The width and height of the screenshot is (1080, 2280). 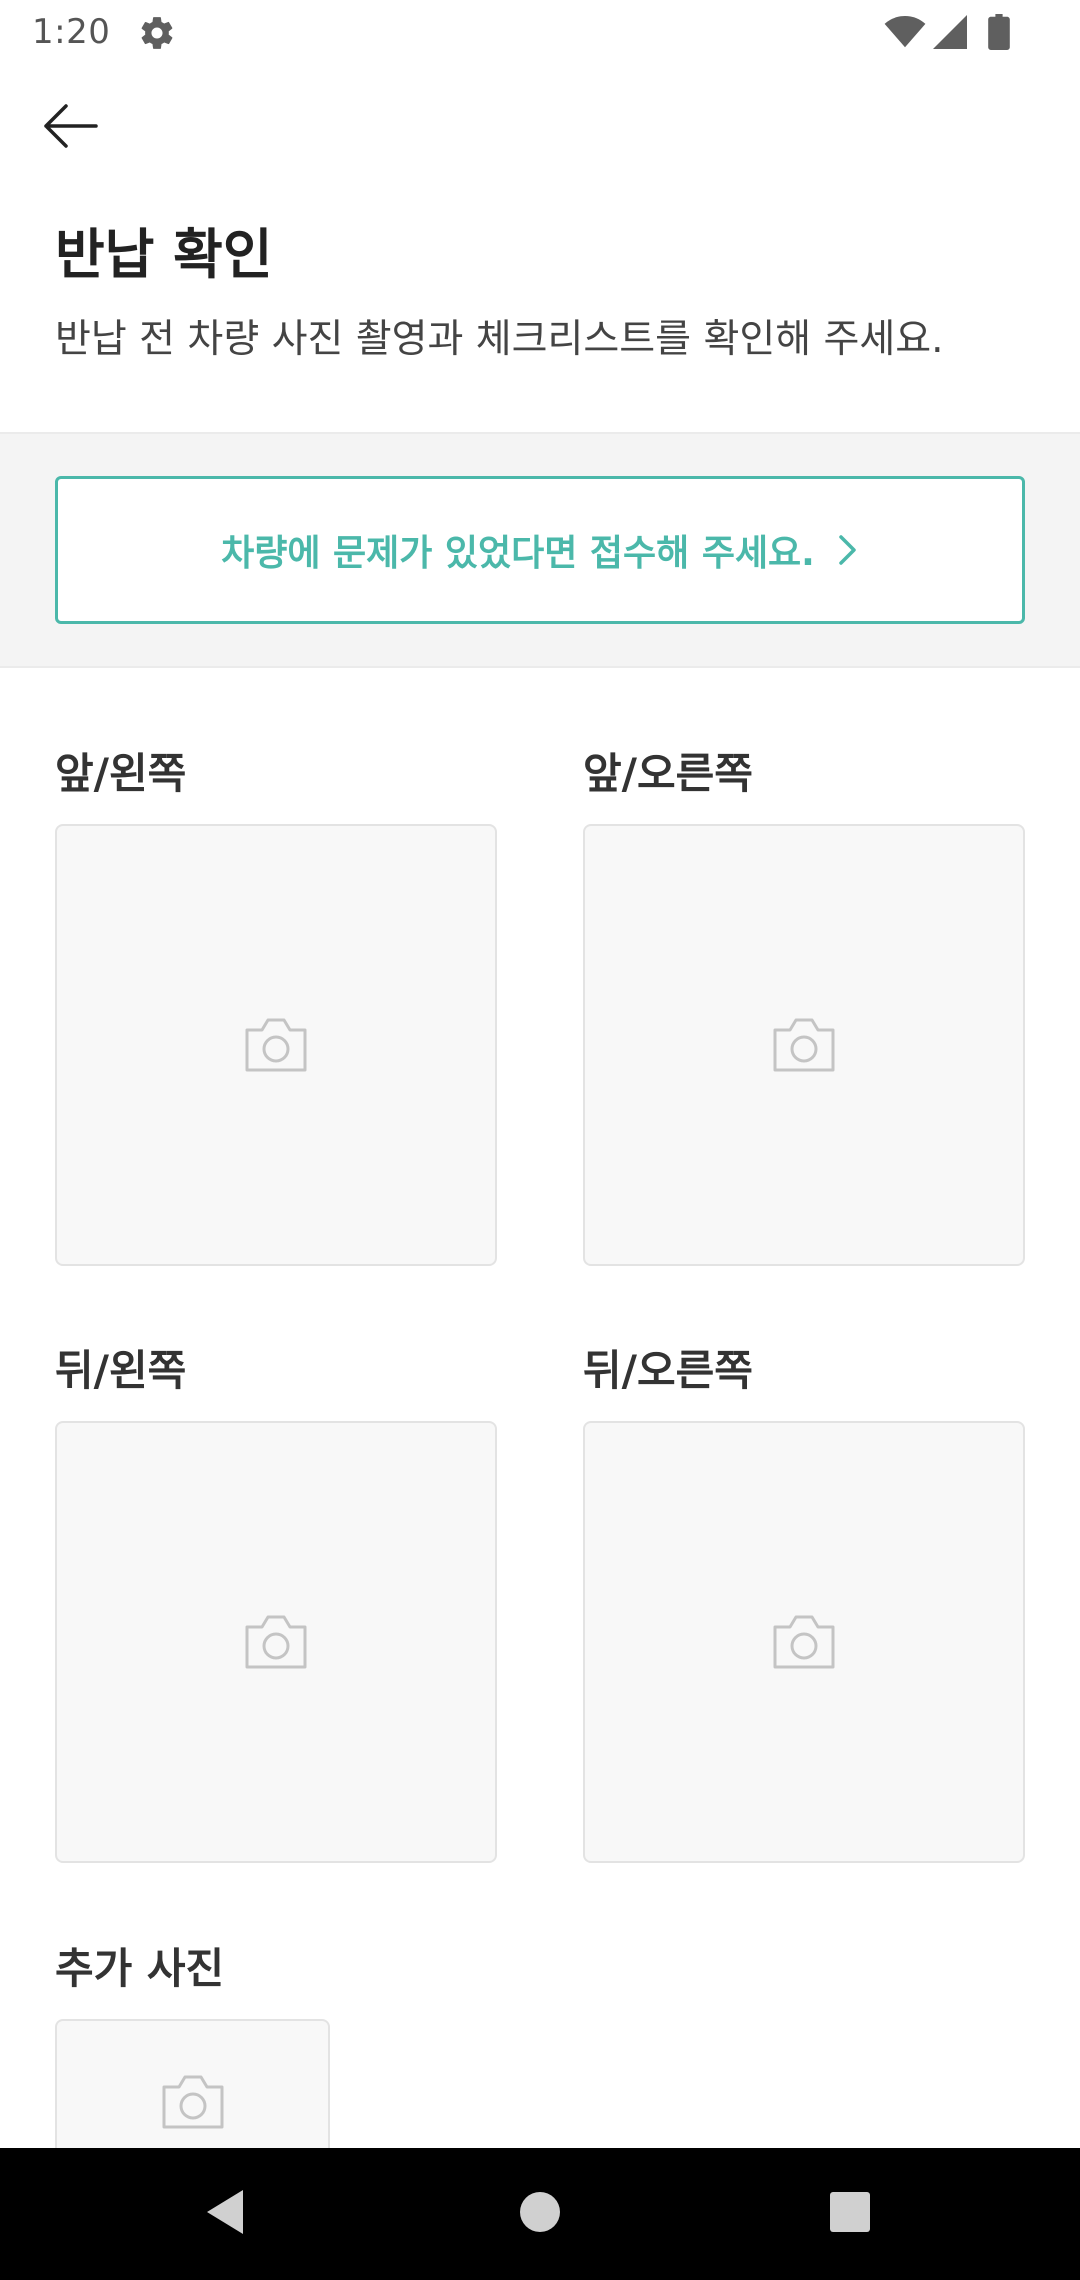 What do you see at coordinates (164, 254) in the screenshot?
I see `page-title: 반납 확인` at bounding box center [164, 254].